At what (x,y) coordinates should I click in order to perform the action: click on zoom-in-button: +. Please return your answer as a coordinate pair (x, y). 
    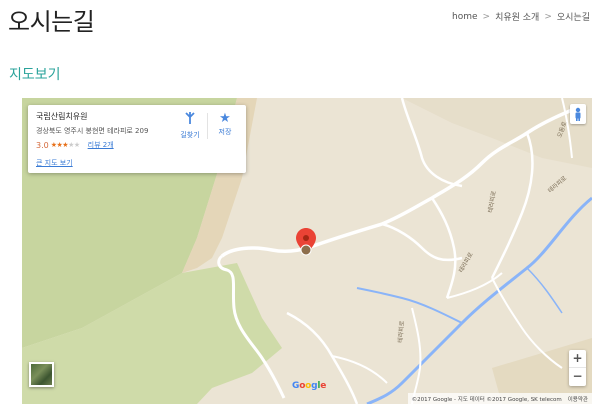
    Looking at the image, I should click on (577, 359).